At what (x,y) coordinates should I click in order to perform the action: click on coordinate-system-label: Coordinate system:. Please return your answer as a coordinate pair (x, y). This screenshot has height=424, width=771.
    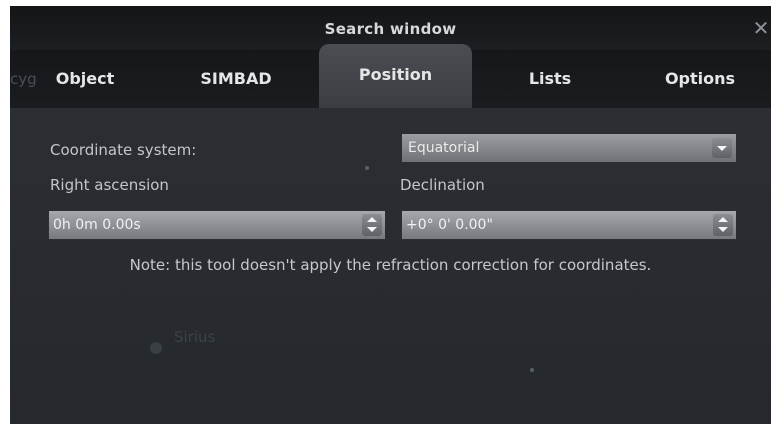
    Looking at the image, I should click on (123, 150).